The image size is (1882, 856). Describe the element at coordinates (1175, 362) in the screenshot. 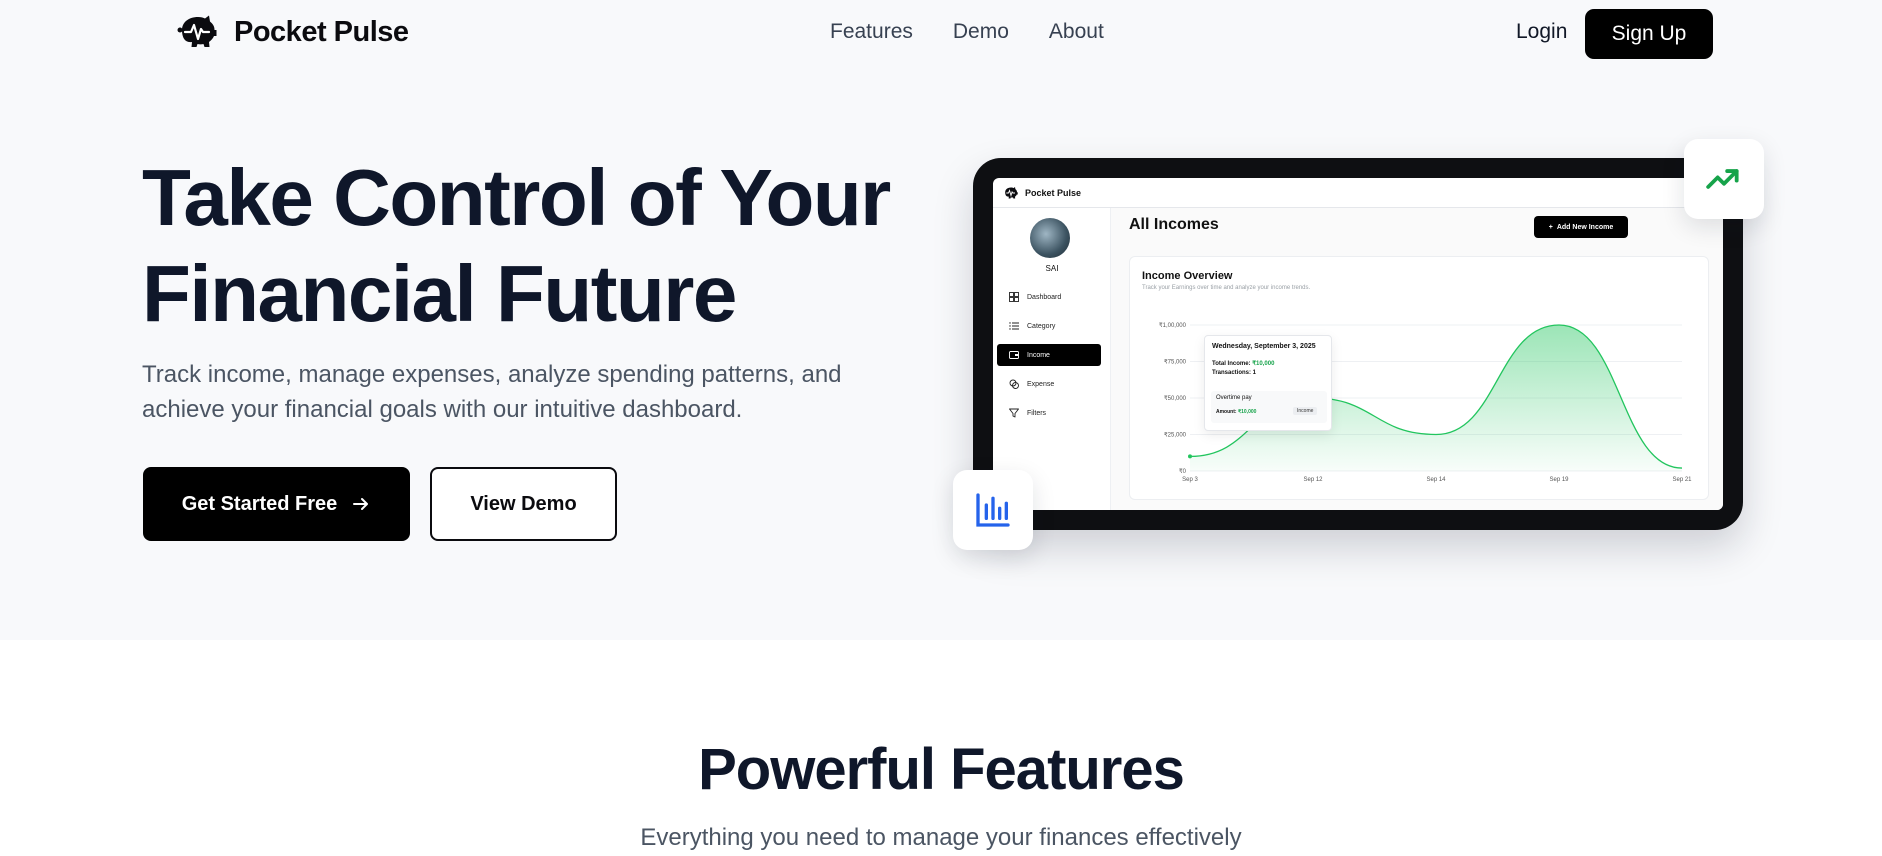

I see `y-tick-label: ₹75,000` at that location.